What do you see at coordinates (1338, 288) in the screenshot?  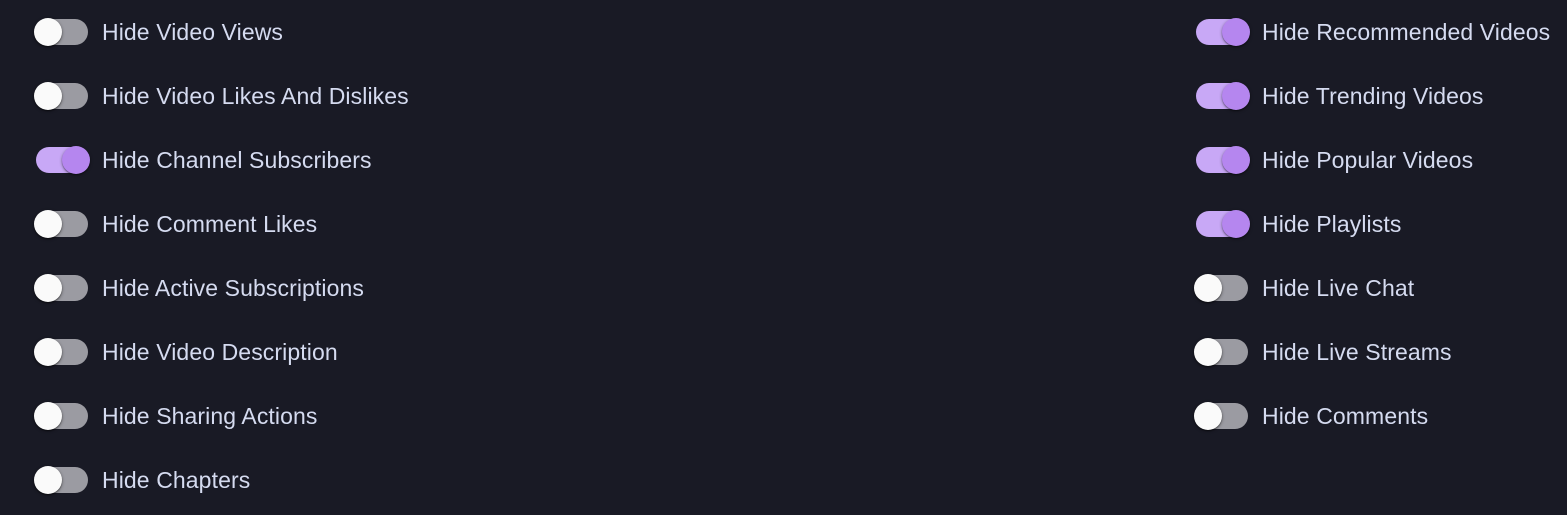 I see `toggle-label: Hide Live Chat` at bounding box center [1338, 288].